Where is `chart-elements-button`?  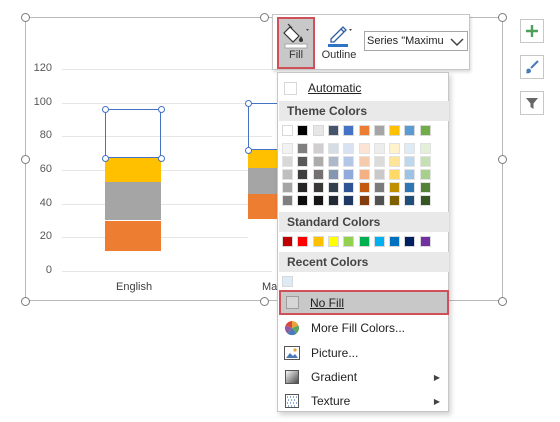
chart-elements-button is located at coordinates (532, 31).